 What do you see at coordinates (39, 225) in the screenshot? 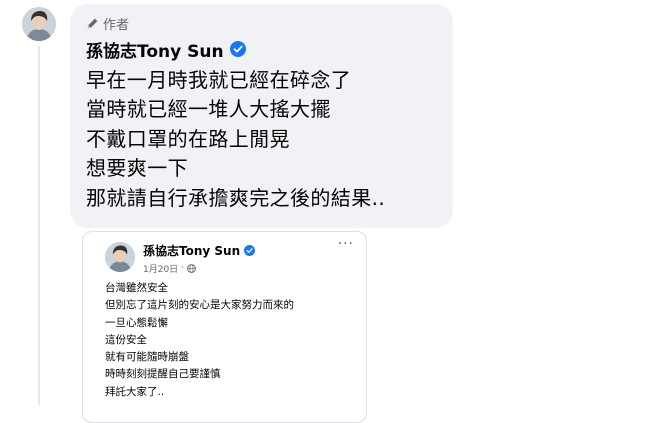
I see `thread-line` at bounding box center [39, 225].